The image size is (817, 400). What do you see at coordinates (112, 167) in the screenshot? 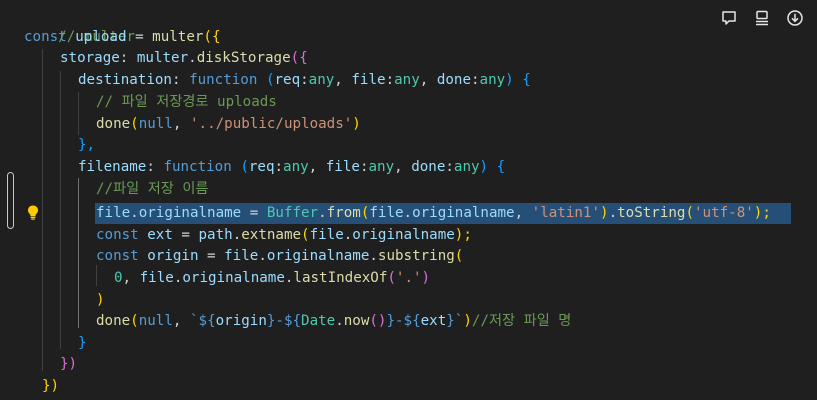
I see `token: filename` at bounding box center [112, 167].